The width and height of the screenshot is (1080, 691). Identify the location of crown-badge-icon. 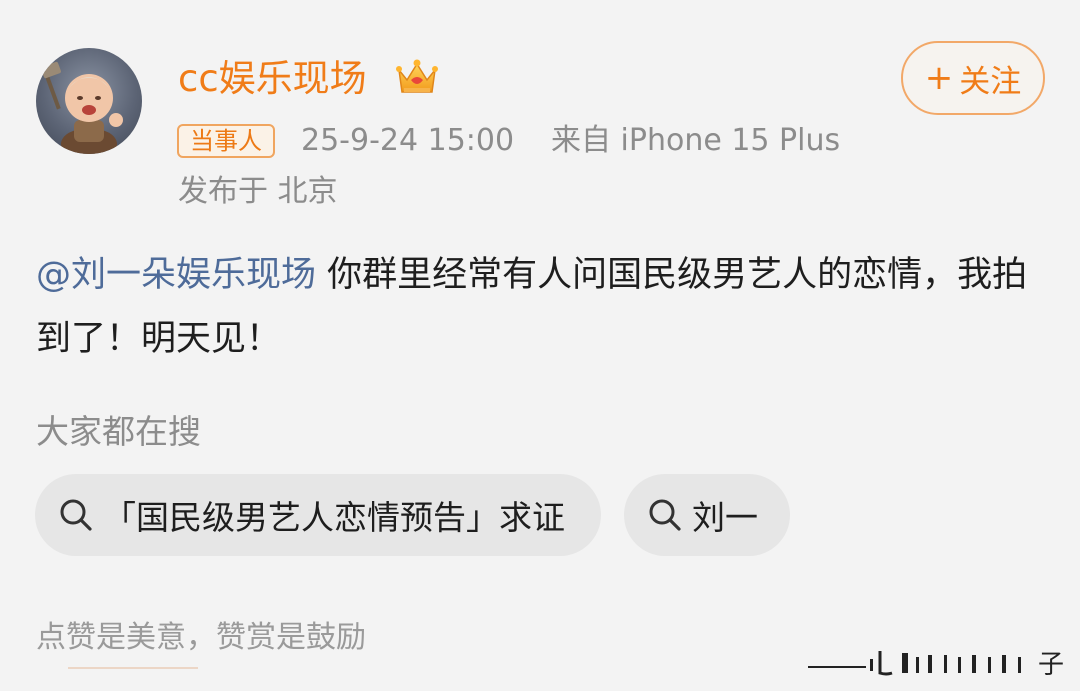
(417, 76).